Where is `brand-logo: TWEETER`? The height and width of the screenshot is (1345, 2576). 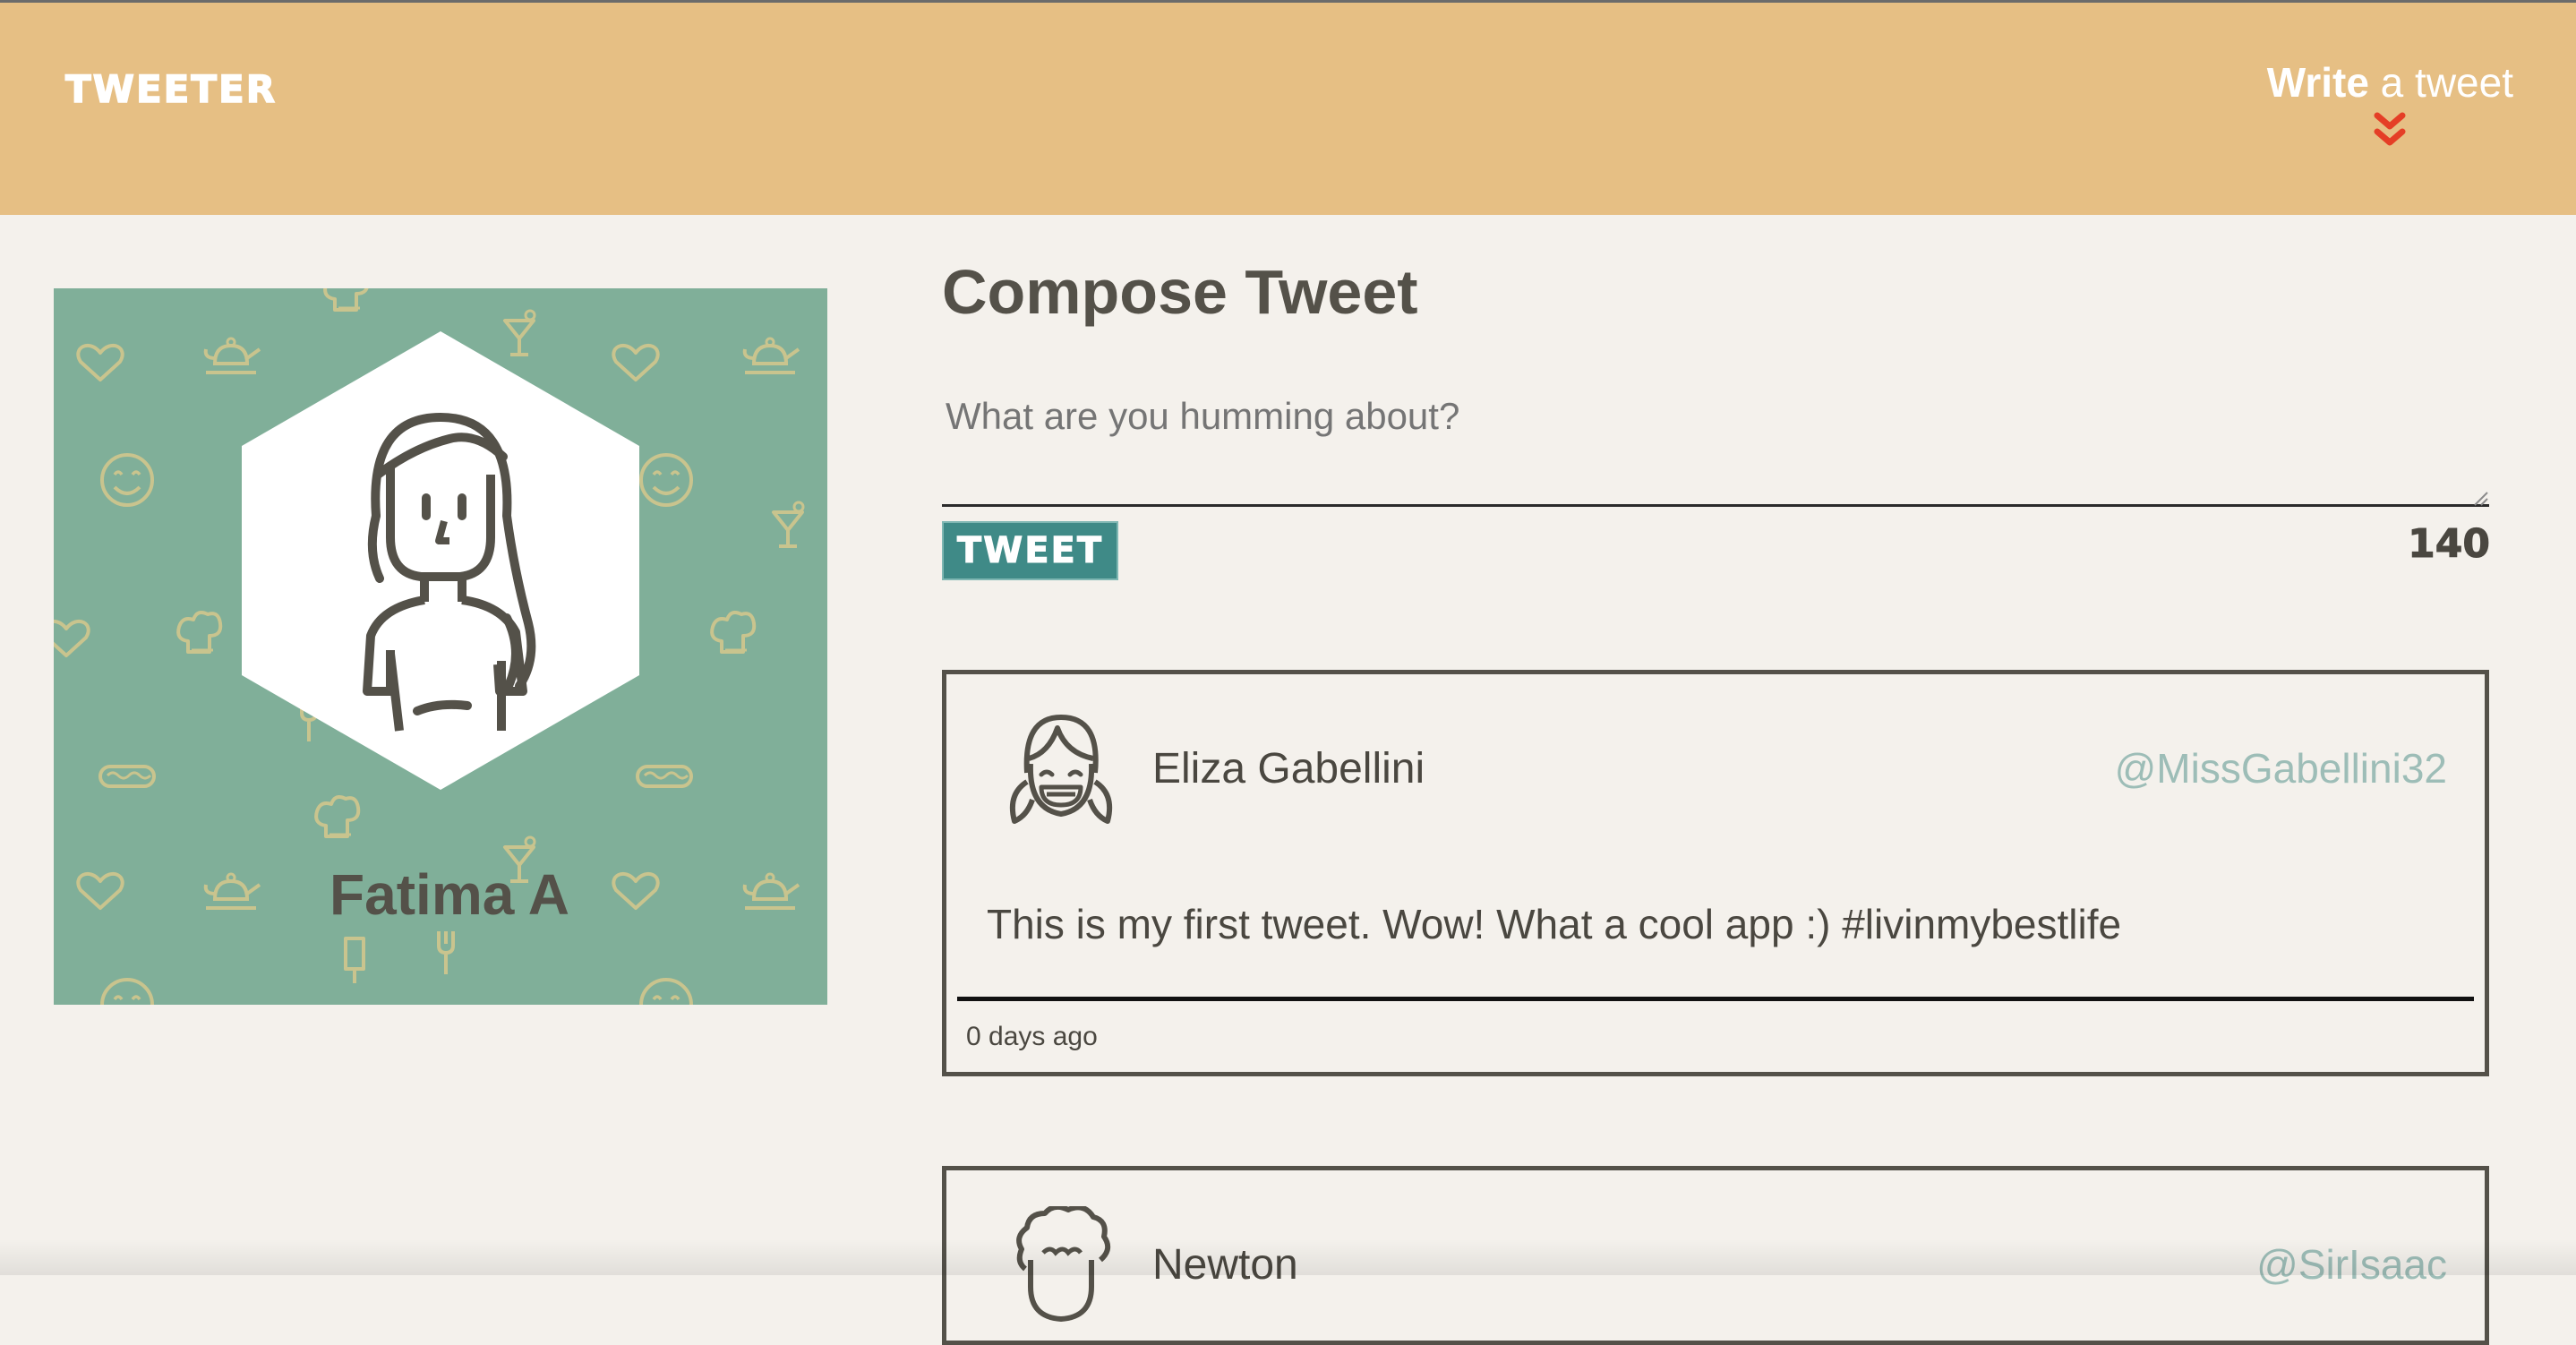 brand-logo: TWEETER is located at coordinates (170, 89).